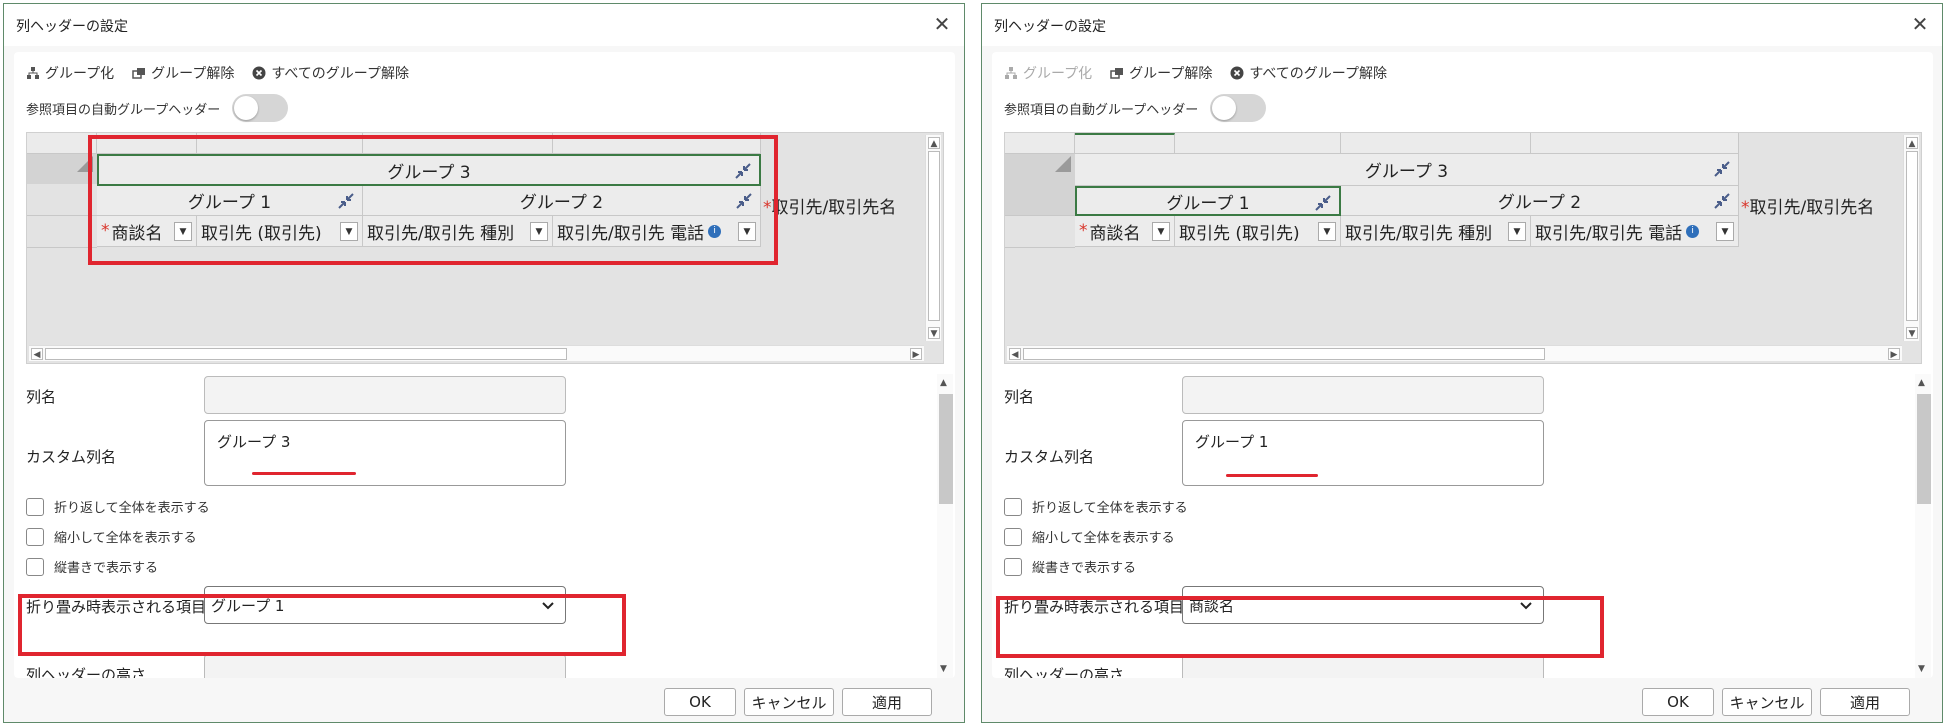 The image size is (1946, 726). I want to click on group-1-label: グループ 1, so click(1208, 203).